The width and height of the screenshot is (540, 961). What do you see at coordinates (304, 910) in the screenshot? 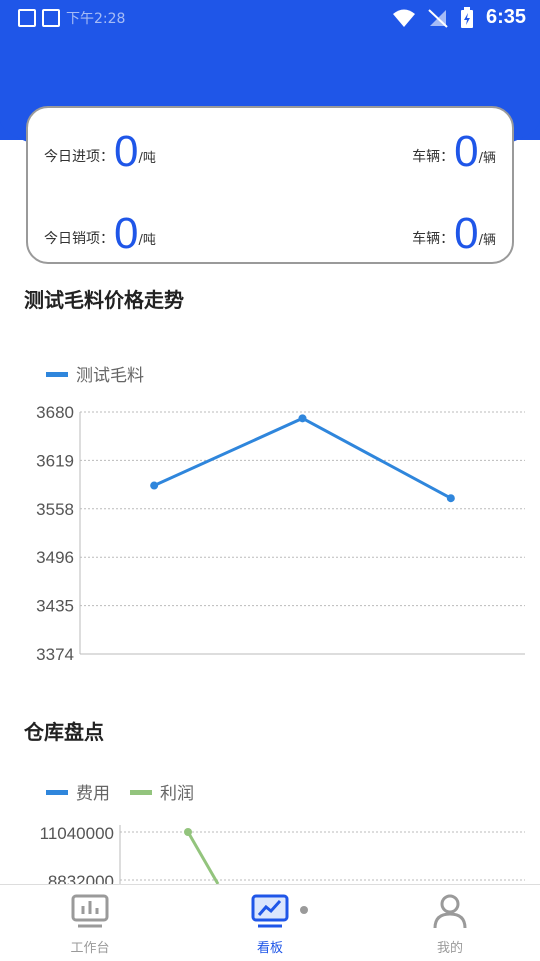
I see `pager-dot` at bounding box center [304, 910].